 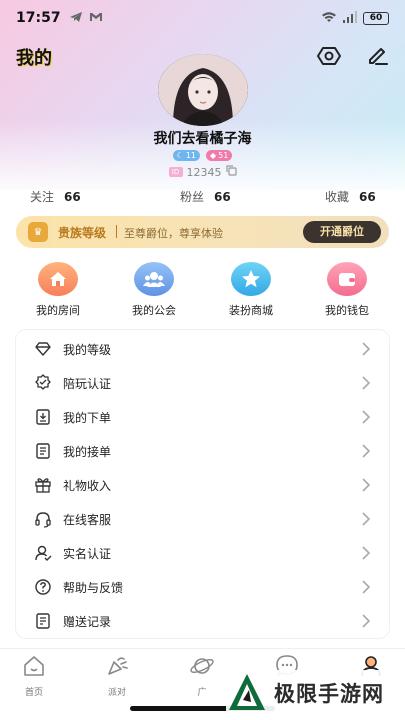 What do you see at coordinates (251, 310) in the screenshot?
I see `quick-dressup-mall-label: 装扮商城` at bounding box center [251, 310].